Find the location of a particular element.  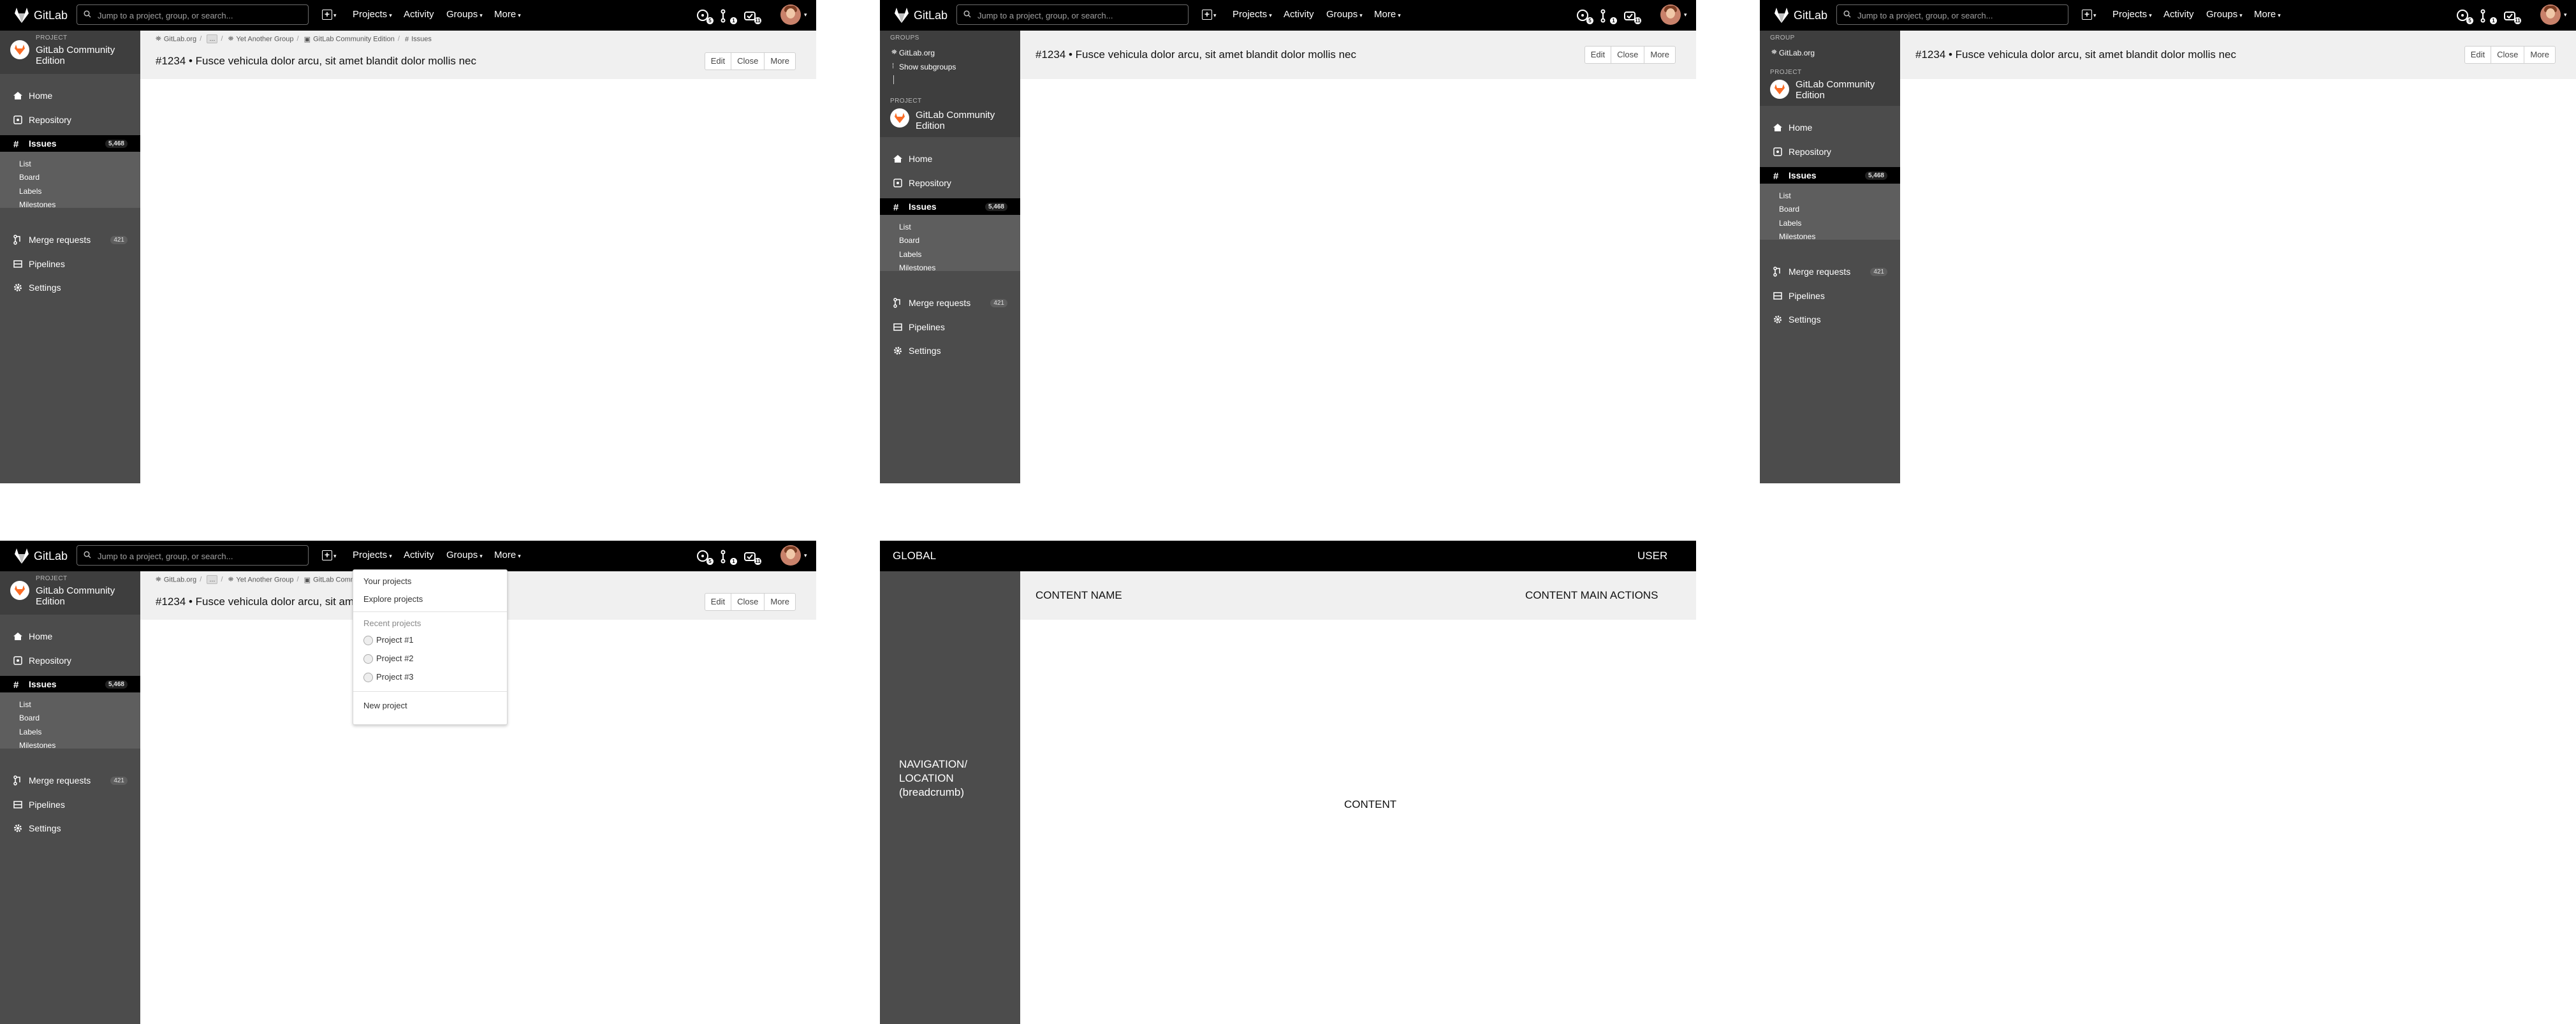

gitlab-logo-icon is located at coordinates (902, 15).